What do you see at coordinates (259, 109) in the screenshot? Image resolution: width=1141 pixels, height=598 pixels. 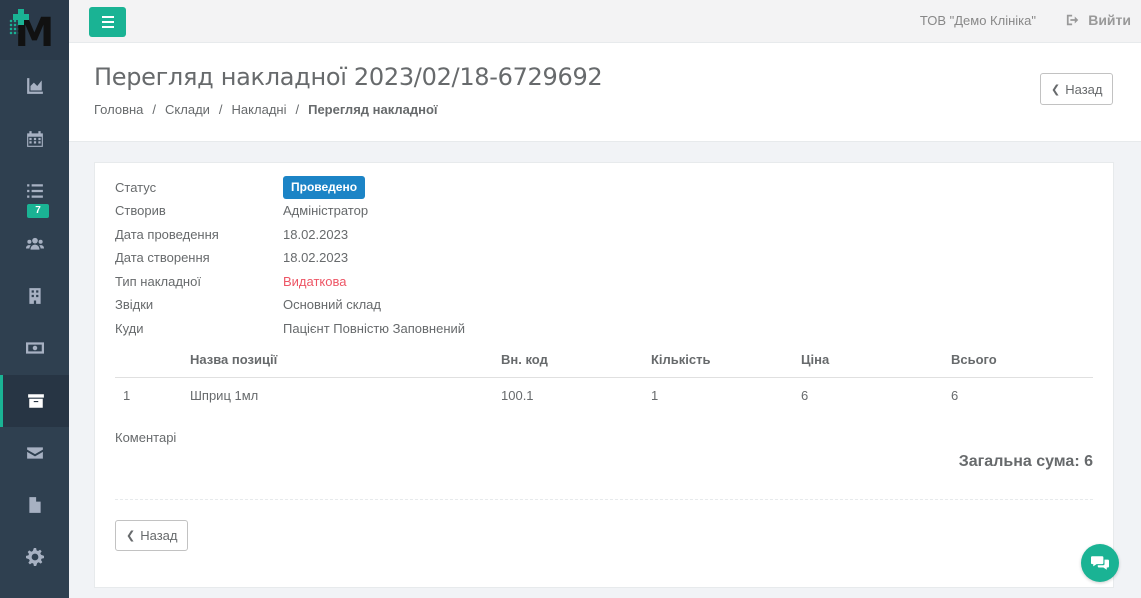 I see `breadcrumb-invoices: Накладні` at bounding box center [259, 109].